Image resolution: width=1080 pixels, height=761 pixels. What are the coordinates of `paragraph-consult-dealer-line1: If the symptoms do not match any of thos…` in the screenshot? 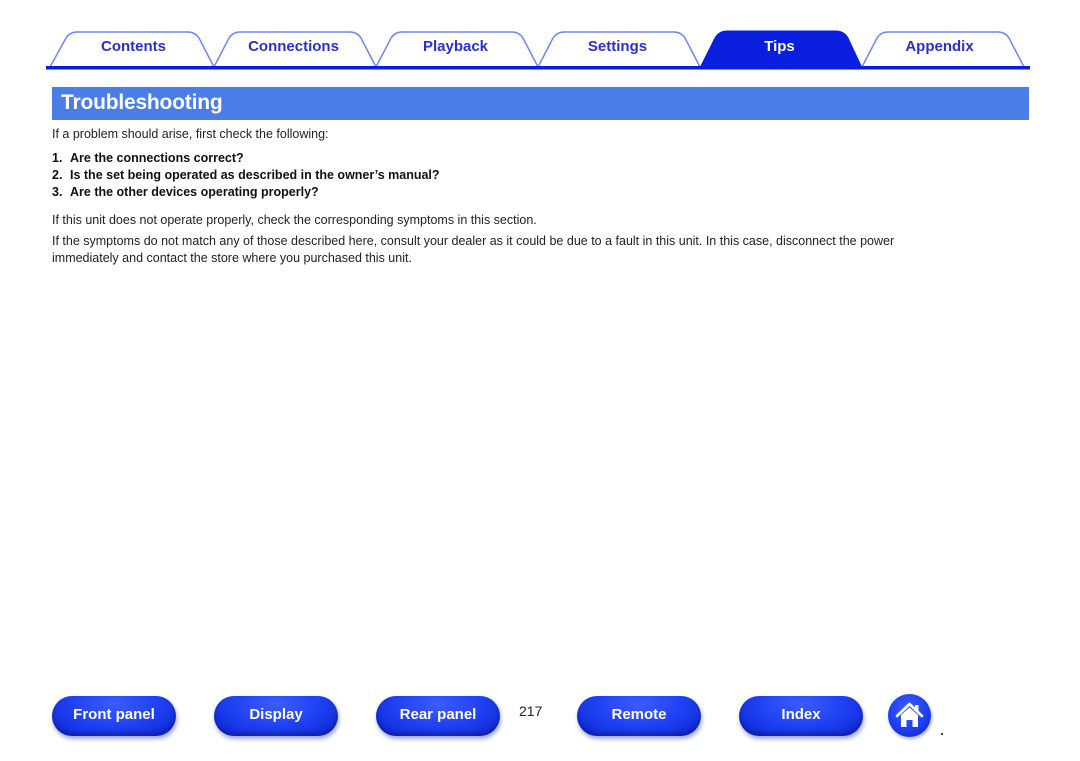 It's located at (473, 241).